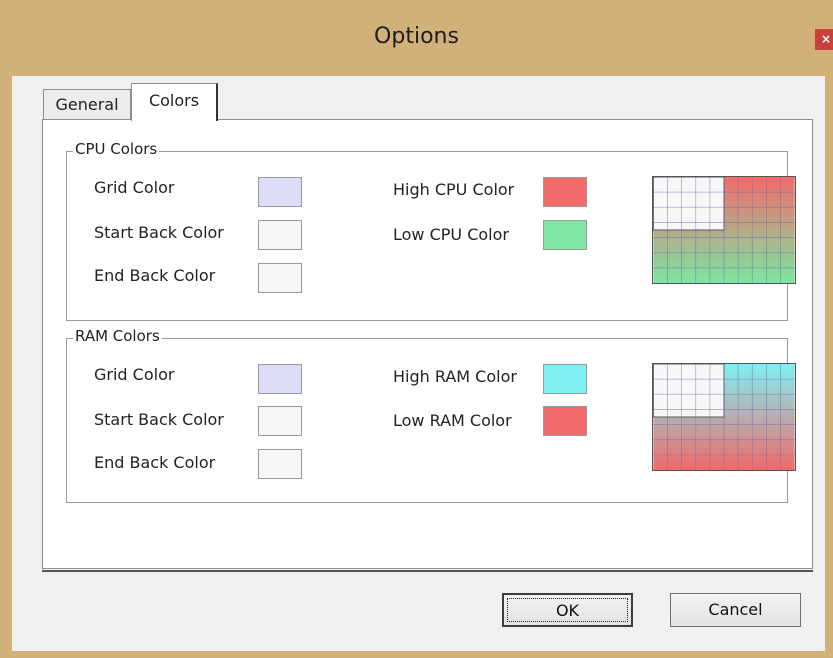 Image resolution: width=833 pixels, height=658 pixels. Describe the element at coordinates (134, 374) in the screenshot. I see `ram-grid-color-label: Grid Color` at that location.